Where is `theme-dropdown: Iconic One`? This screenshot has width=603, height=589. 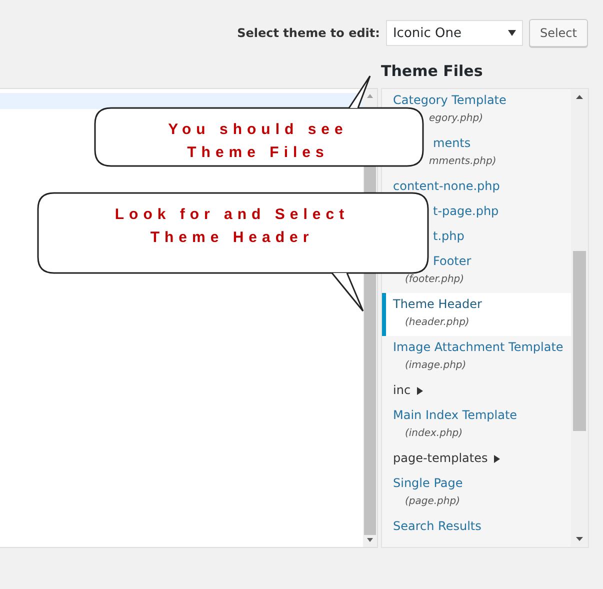 theme-dropdown: Iconic One is located at coordinates (454, 33).